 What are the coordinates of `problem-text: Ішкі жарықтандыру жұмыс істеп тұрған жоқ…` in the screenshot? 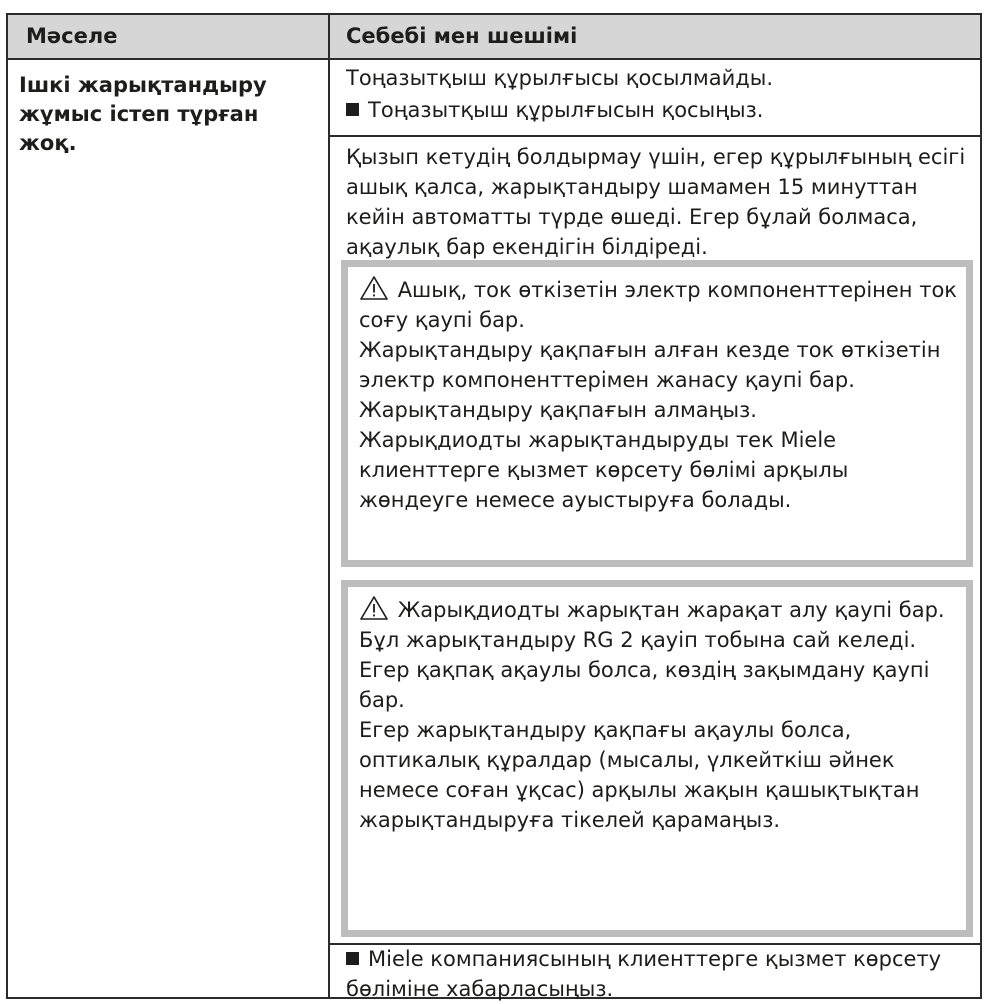 It's located at (143, 114).